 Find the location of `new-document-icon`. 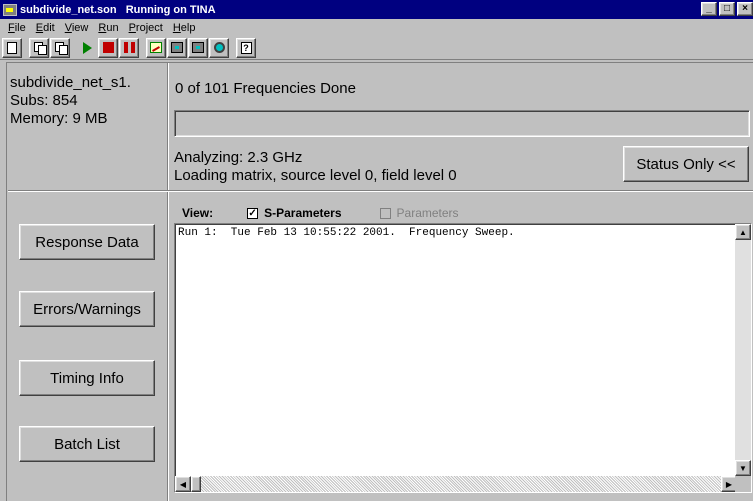

new-document-icon is located at coordinates (12, 47).